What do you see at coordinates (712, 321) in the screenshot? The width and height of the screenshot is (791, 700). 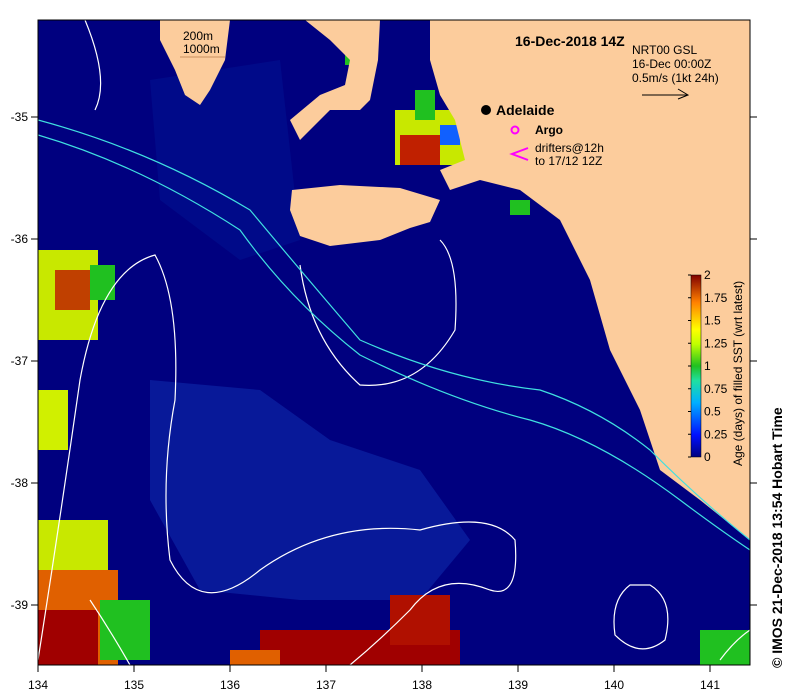 I see `colorbar-tick-label: 1.5` at bounding box center [712, 321].